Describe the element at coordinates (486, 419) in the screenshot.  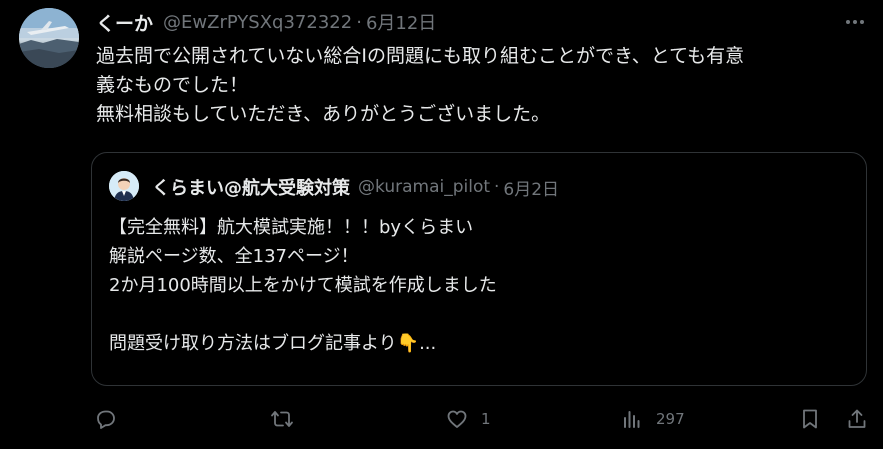
I see `like-count: 1` at that location.